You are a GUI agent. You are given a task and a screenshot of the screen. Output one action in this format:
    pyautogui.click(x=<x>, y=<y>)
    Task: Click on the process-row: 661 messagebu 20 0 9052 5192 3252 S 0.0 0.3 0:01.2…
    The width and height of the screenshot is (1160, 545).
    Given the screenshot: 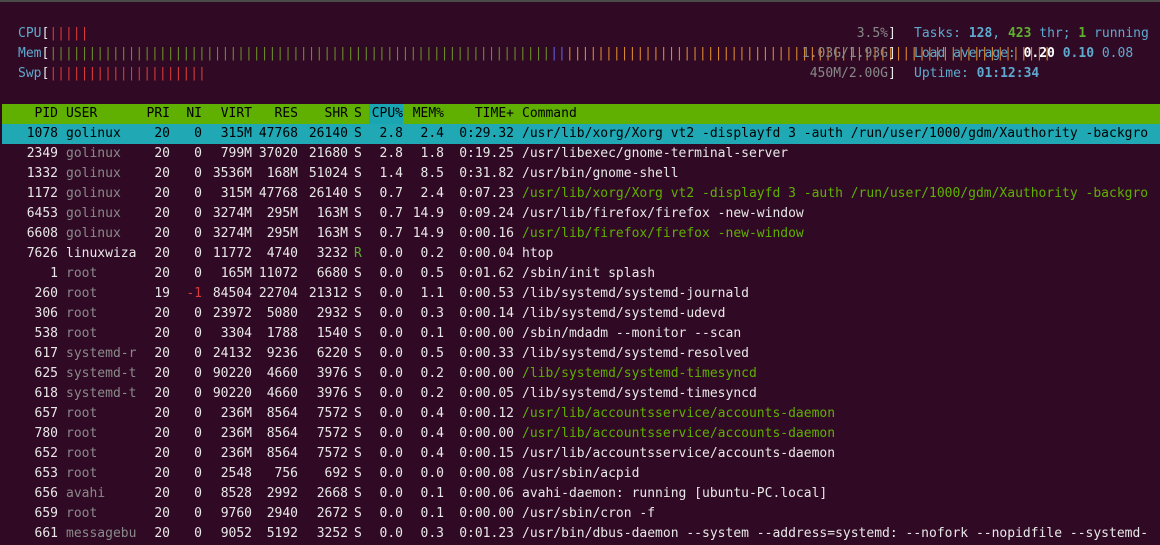 What is the action you would take?
    pyautogui.click(x=581, y=534)
    